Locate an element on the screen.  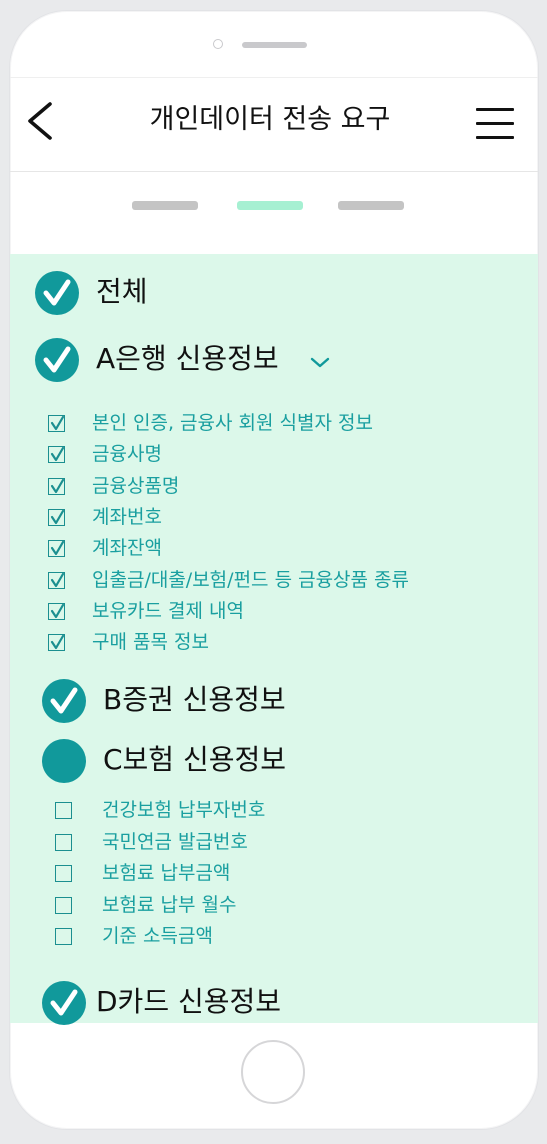
item-label: 기준 소득금액 is located at coordinates (157, 936).